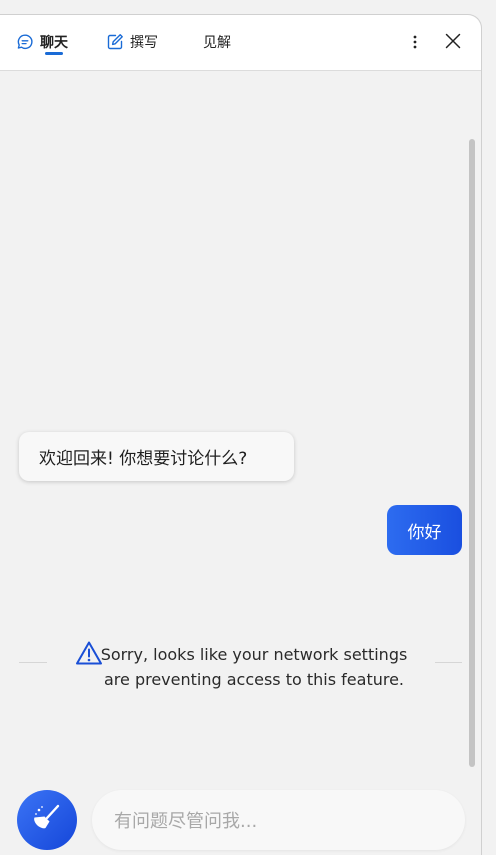 The image size is (496, 855). I want to click on close-button, so click(453, 43).